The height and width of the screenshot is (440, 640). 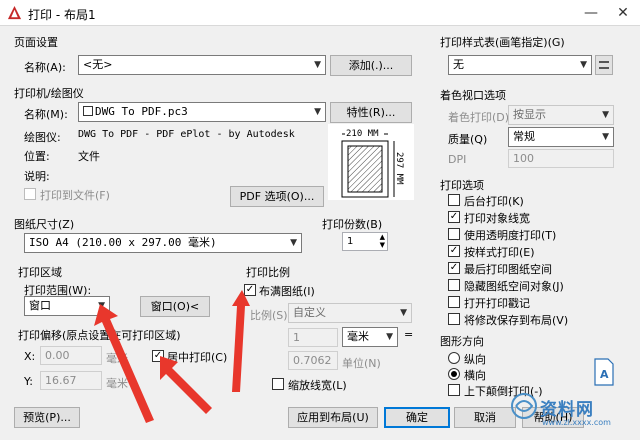 I want to click on plot-paperspace-last-checkbox: ✓, so click(x=454, y=268).